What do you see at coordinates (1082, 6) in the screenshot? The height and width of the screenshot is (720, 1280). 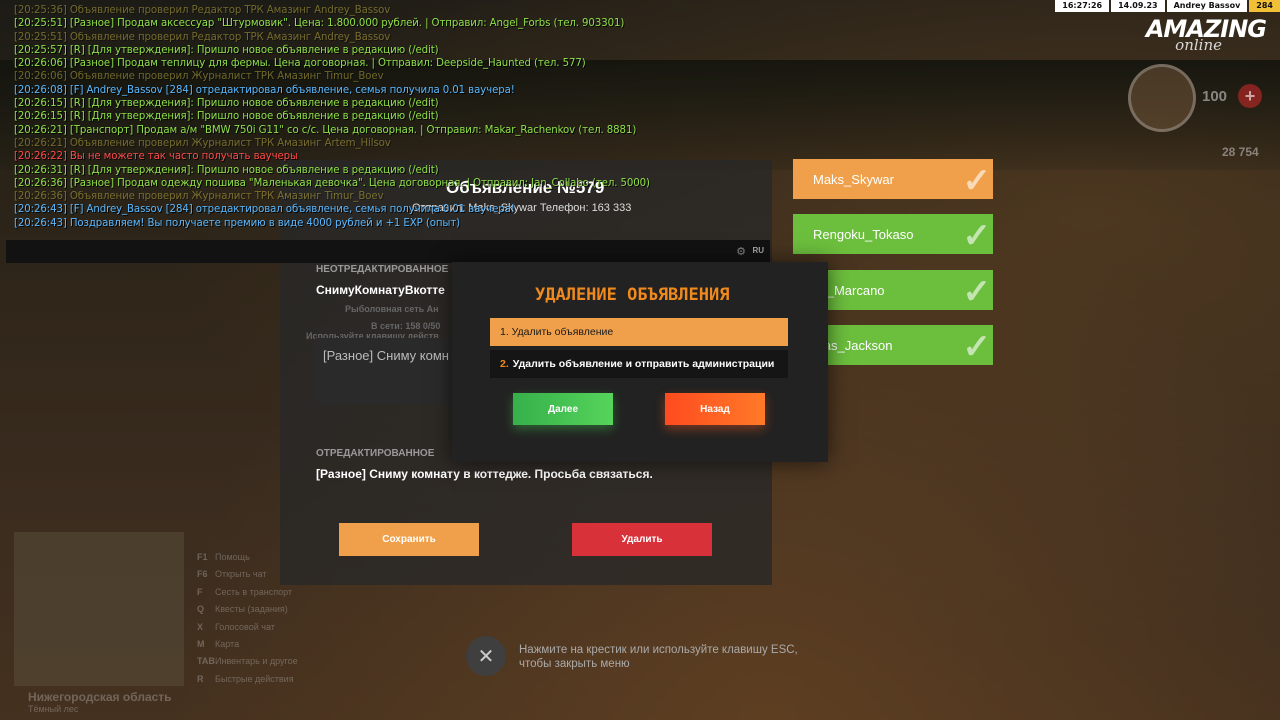 I see `hud-time: 16:27:26` at bounding box center [1082, 6].